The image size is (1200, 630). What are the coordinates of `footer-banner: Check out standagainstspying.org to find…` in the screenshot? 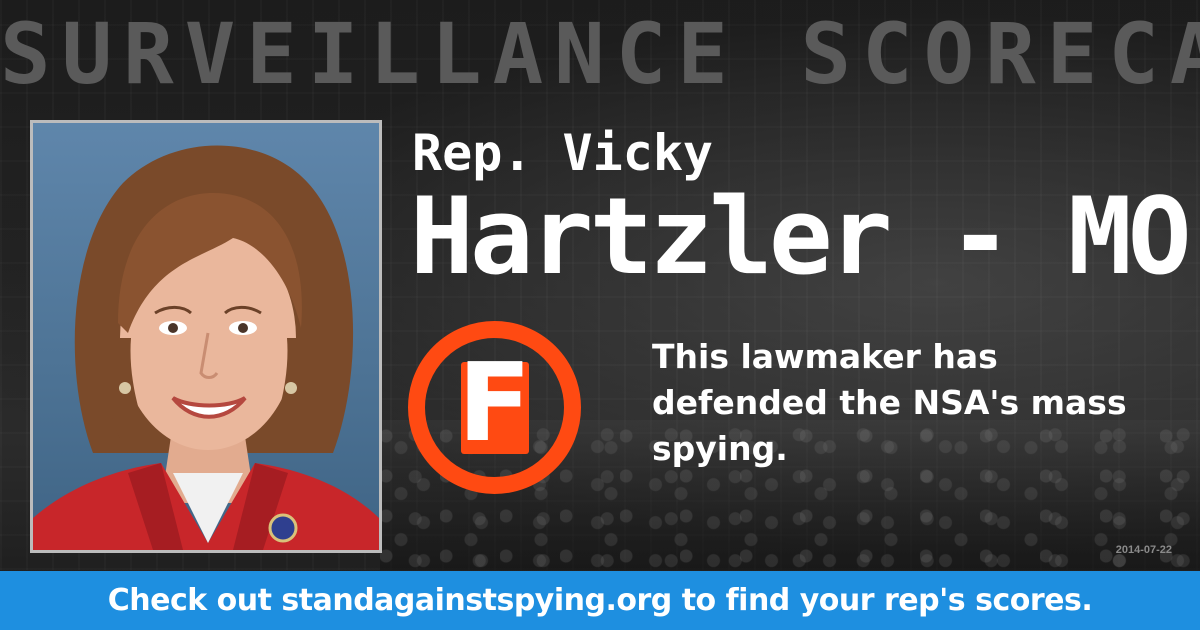 It's located at (600, 600).